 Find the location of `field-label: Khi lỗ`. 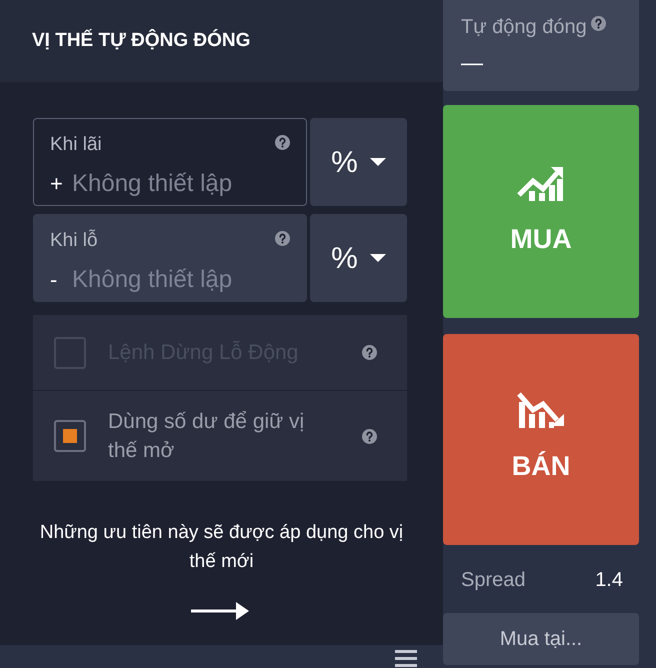

field-label: Khi lỗ is located at coordinates (74, 240).